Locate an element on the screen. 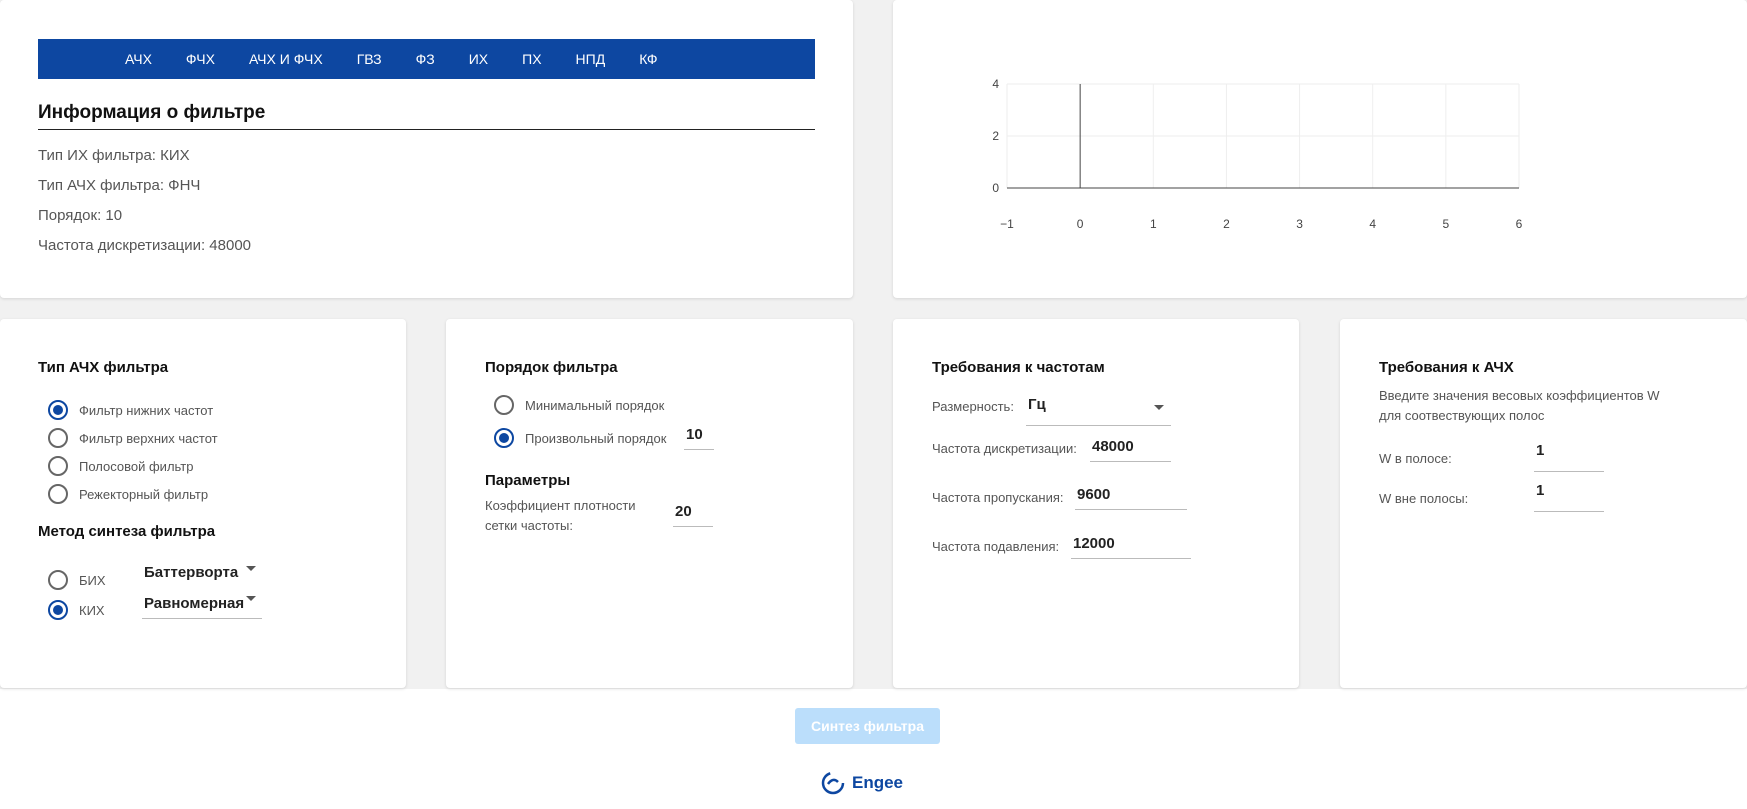  synthesize-button: Синтез фильтра is located at coordinates (867, 726).